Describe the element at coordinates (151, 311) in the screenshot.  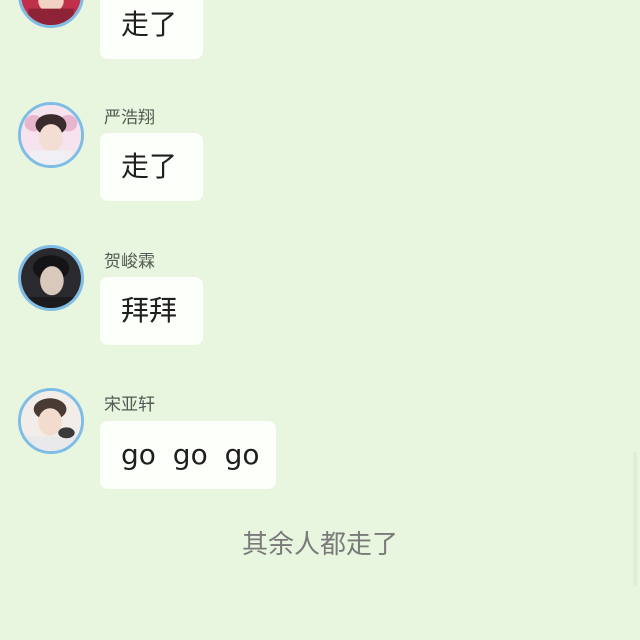
I see `message-bubble: 拜拜` at that location.